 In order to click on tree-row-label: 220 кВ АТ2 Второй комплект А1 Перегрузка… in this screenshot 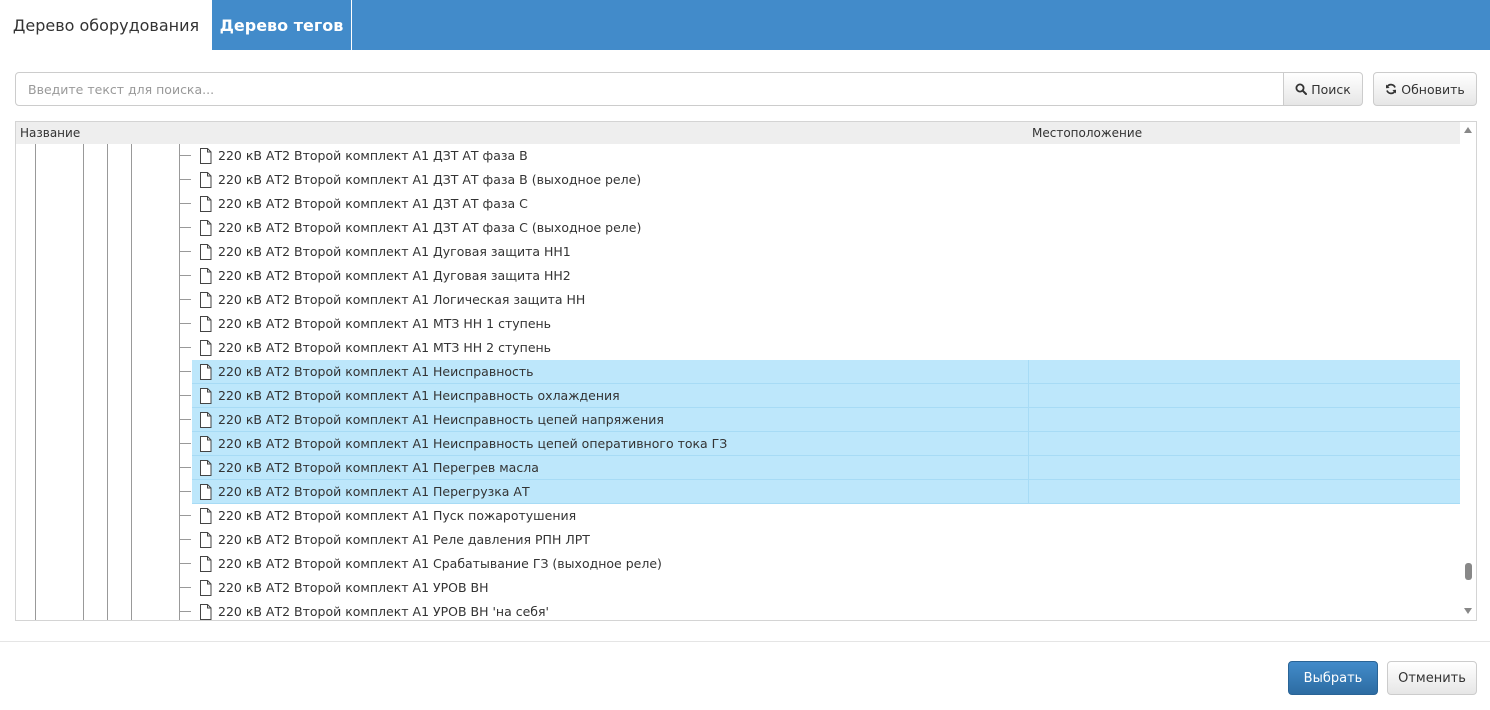, I will do `click(374, 491)`.